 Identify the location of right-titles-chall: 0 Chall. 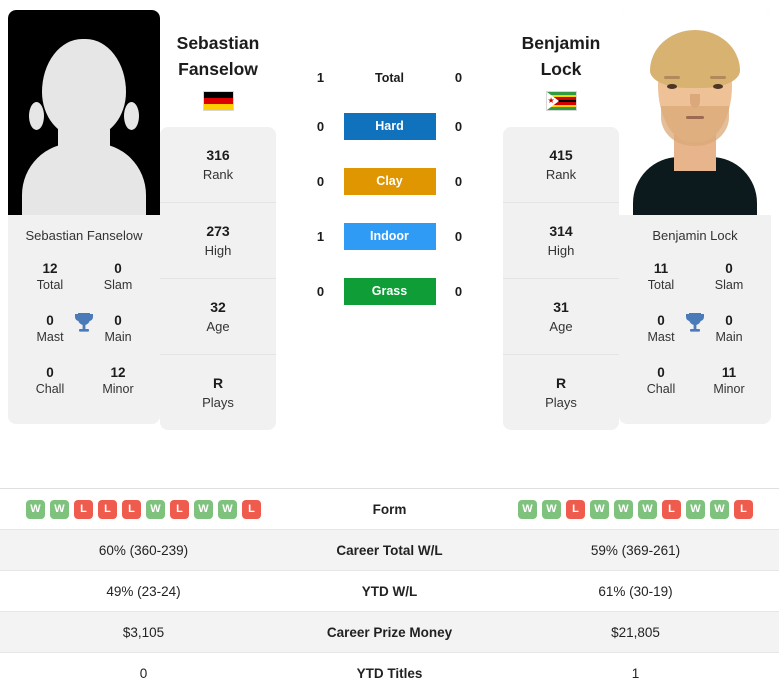
(661, 384).